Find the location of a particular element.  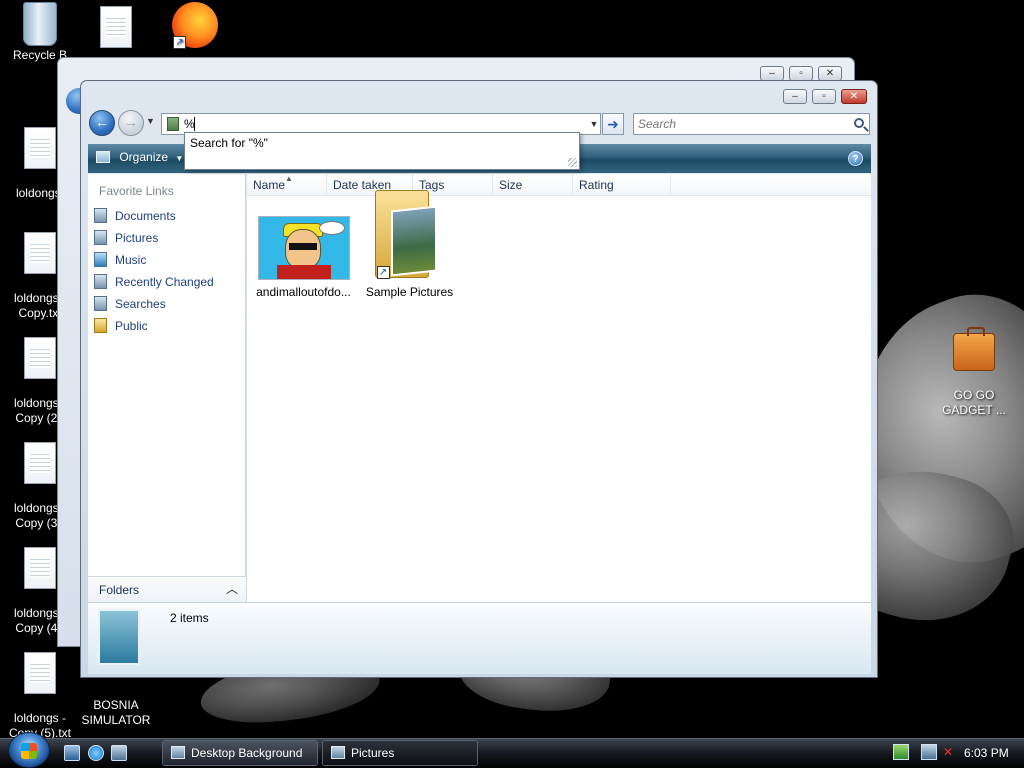

recently-changed-icon is located at coordinates (100, 281).